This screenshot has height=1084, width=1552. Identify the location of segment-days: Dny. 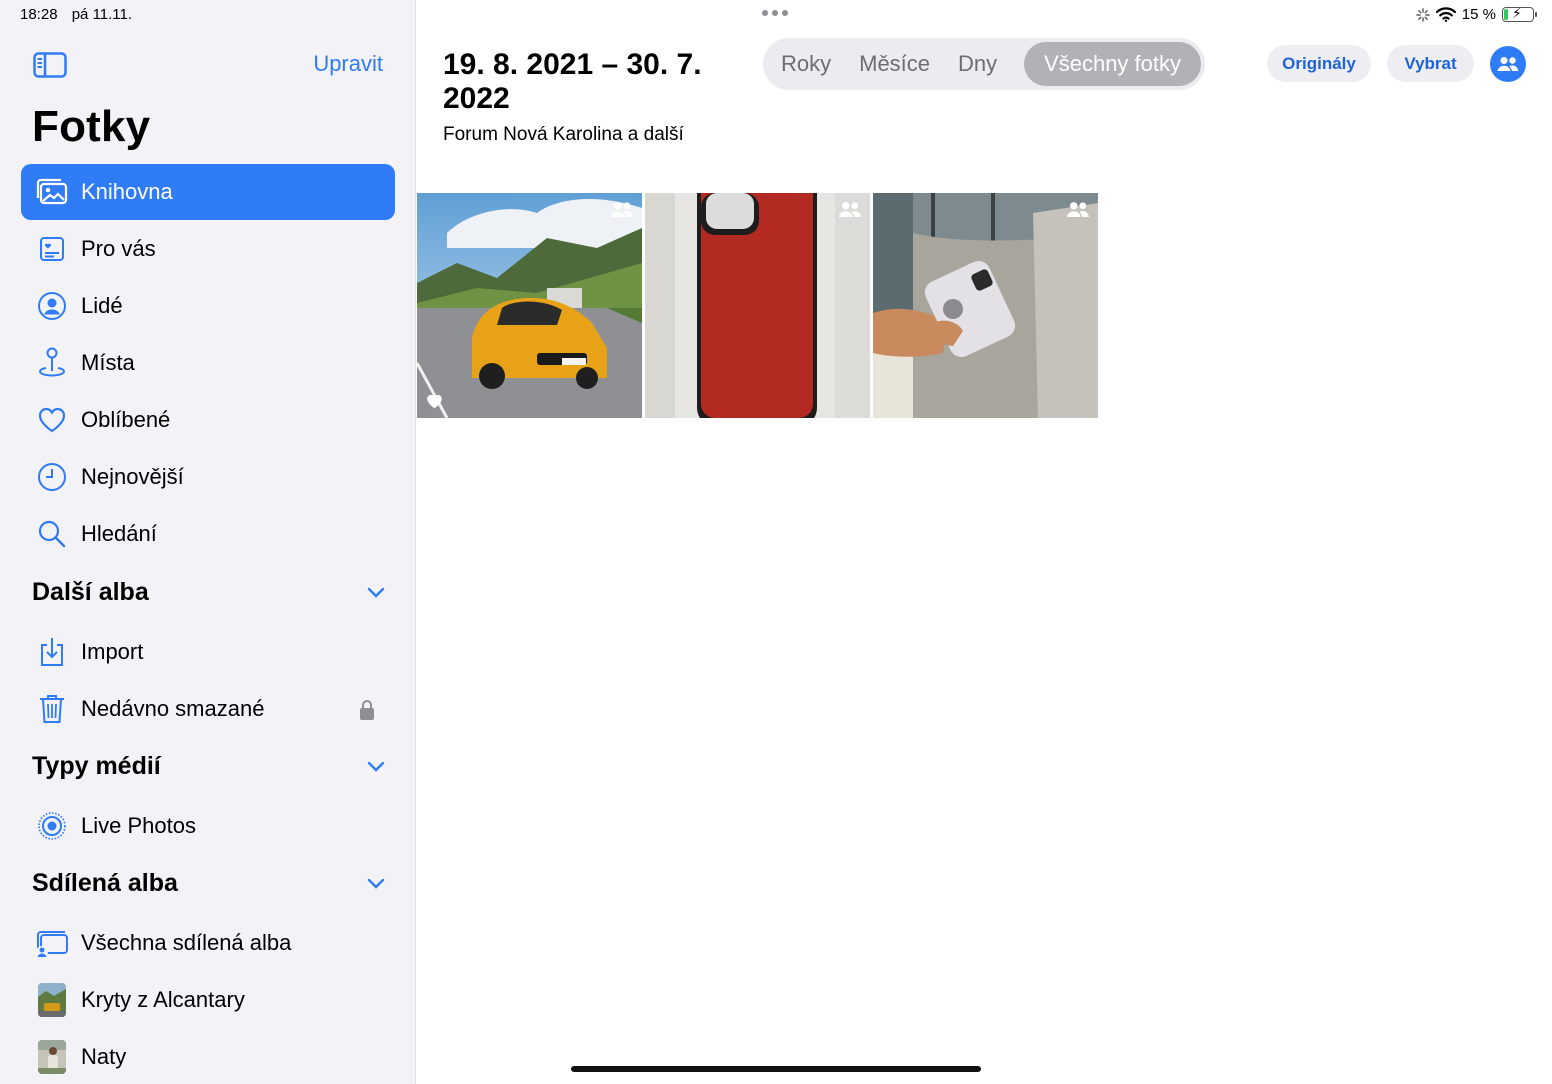
(977, 64).